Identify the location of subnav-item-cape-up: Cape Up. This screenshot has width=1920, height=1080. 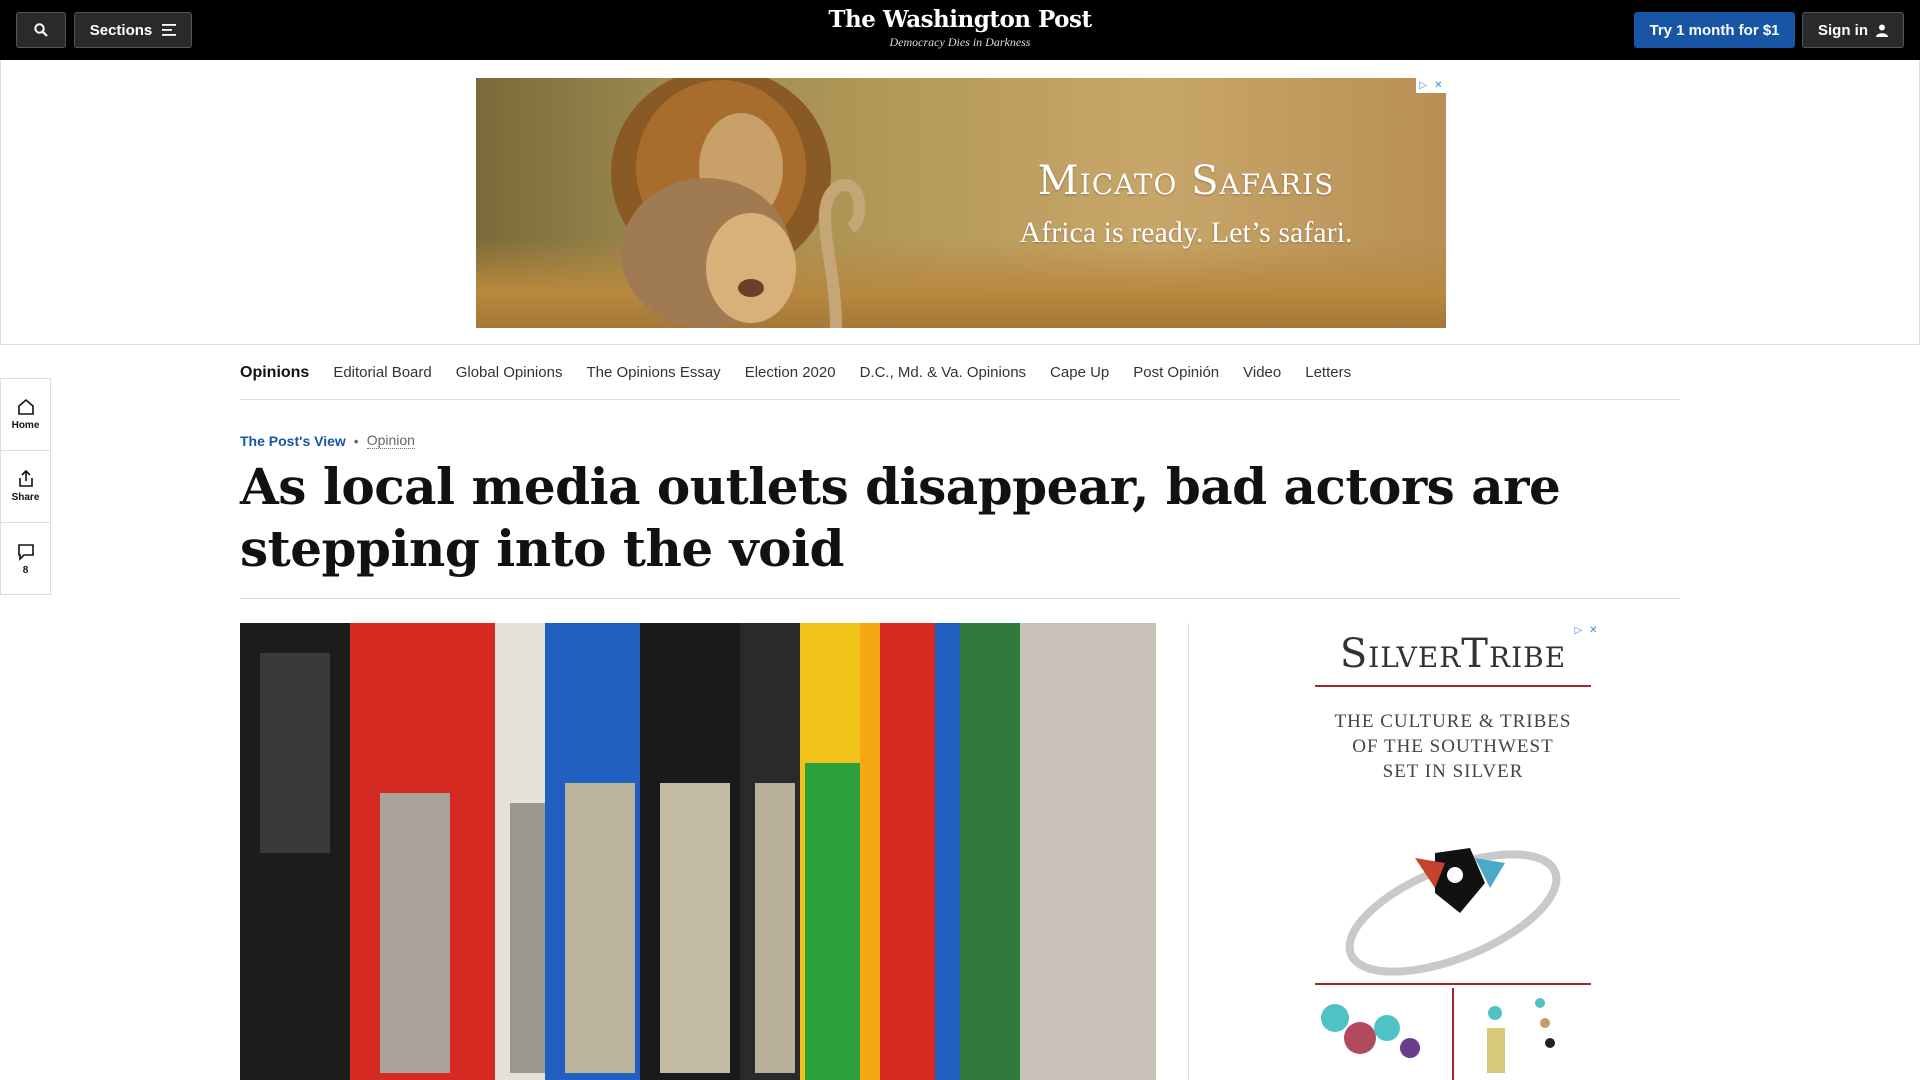
(1079, 372).